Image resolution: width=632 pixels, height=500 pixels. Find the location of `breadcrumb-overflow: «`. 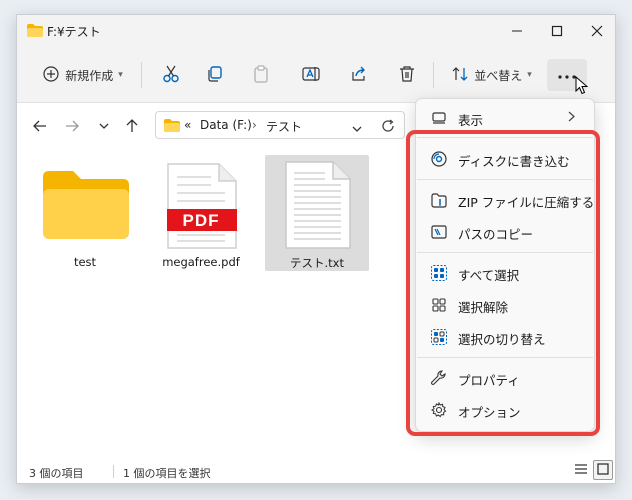

breadcrumb-overflow: « is located at coordinates (187, 125).